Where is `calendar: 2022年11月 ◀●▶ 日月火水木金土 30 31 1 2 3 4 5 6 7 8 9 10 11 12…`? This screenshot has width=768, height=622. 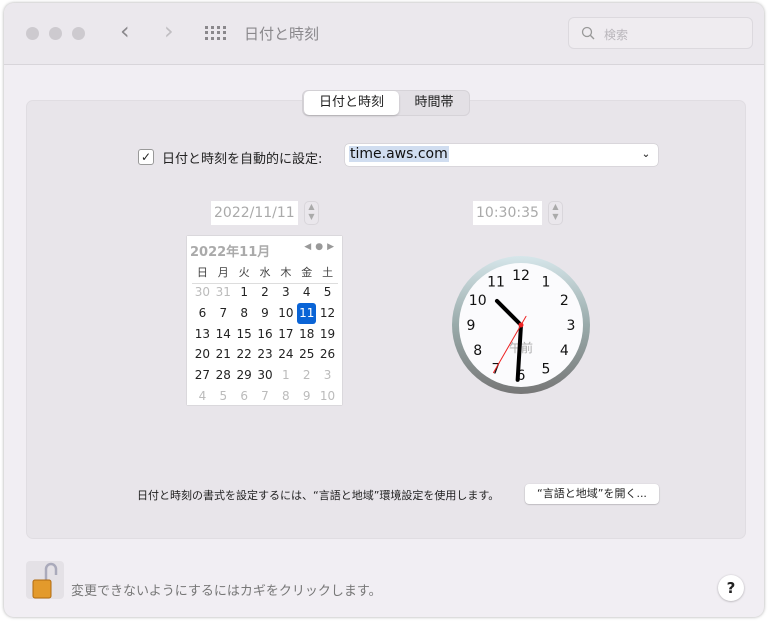 calendar: 2022年11月 ◀●▶ 日月火水木金土 30 31 1 2 3 4 5 6 7 8 9 10 11 12… is located at coordinates (264, 320).